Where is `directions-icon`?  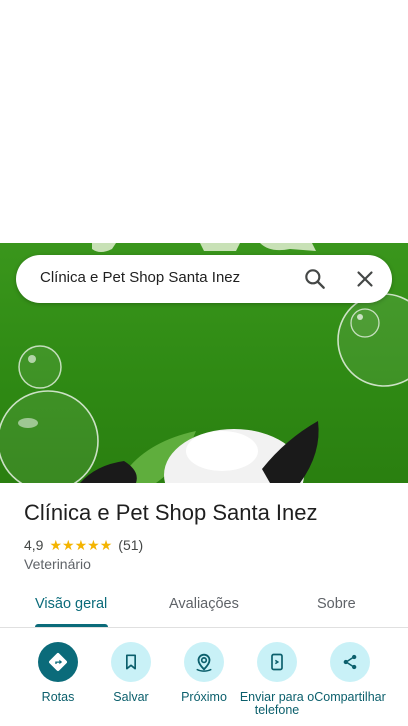
directions-icon is located at coordinates (58, 662).